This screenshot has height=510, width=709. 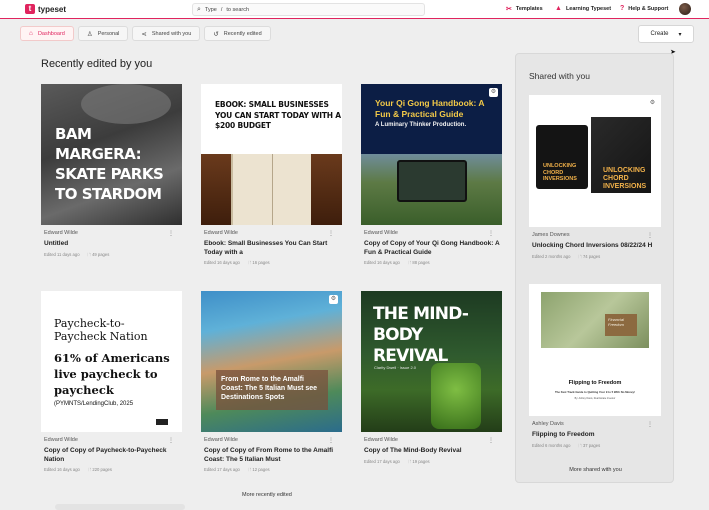 I want to click on document-author: Ashley Davis, so click(x=548, y=424).